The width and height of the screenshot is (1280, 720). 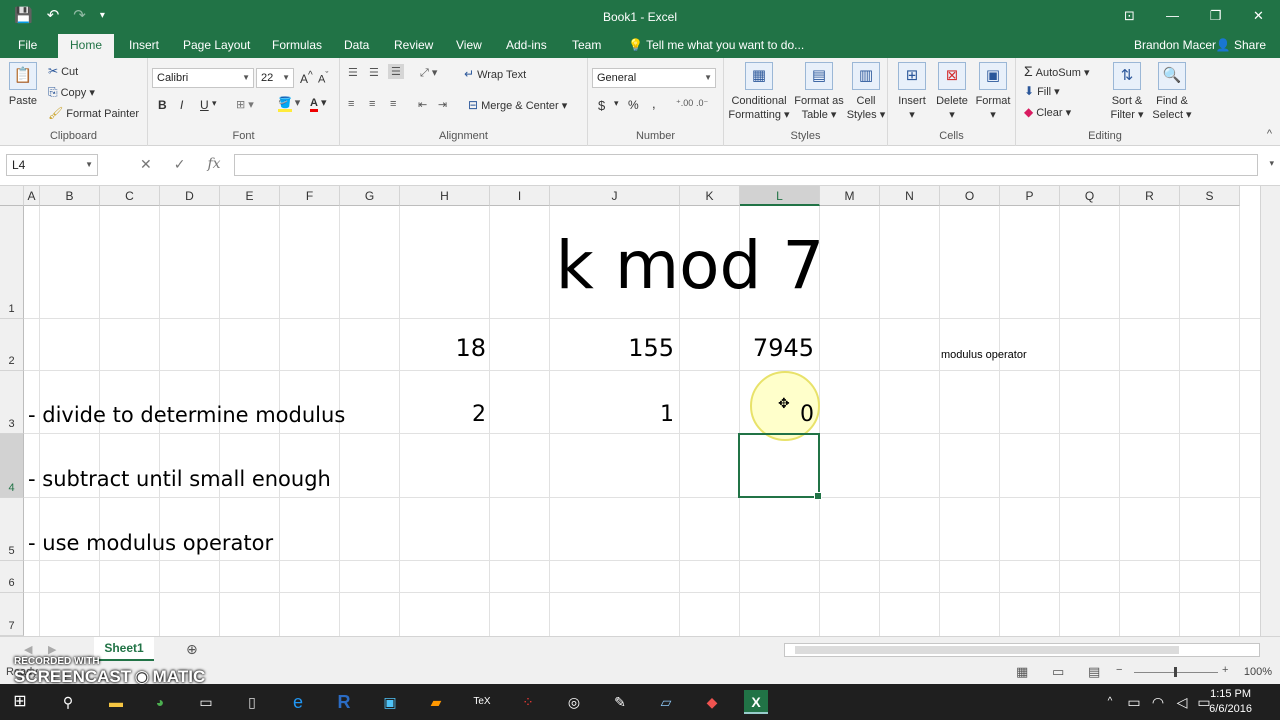 What do you see at coordinates (179, 479) in the screenshot?
I see `cell-b4: - subtract until small enough` at bounding box center [179, 479].